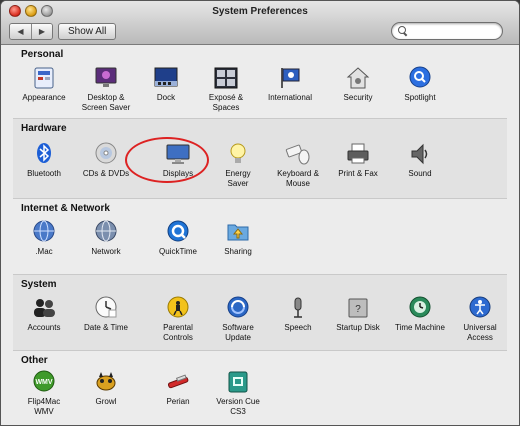 The height and width of the screenshot is (426, 520). What do you see at coordinates (298, 327) in the screenshot?
I see `pref-label: Speech` at bounding box center [298, 327].